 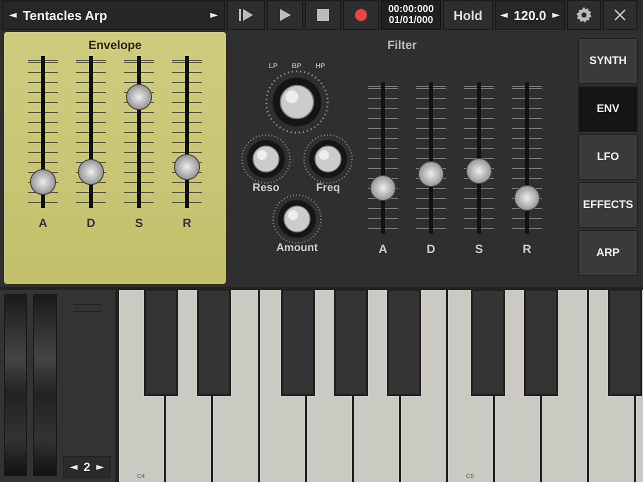 What do you see at coordinates (13, 15) in the screenshot?
I see `previous-button: ◄` at bounding box center [13, 15].